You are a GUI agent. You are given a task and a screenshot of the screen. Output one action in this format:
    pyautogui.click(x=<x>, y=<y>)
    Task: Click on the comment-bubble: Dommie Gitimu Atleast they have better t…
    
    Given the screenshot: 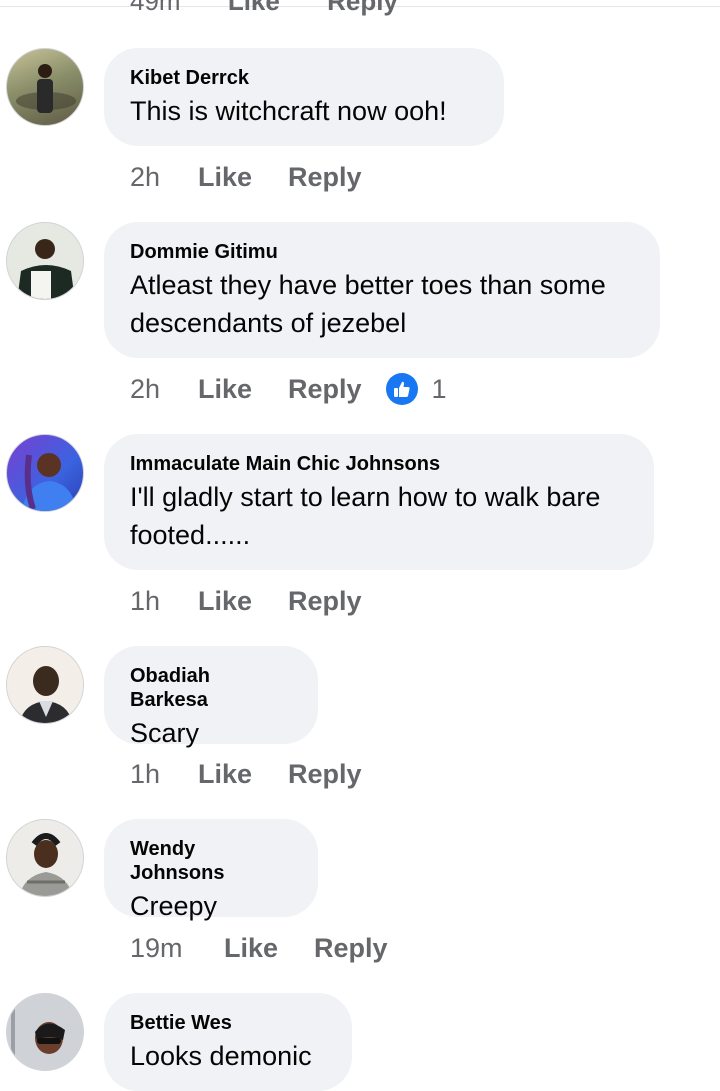 What is the action you would take?
    pyautogui.click(x=382, y=290)
    